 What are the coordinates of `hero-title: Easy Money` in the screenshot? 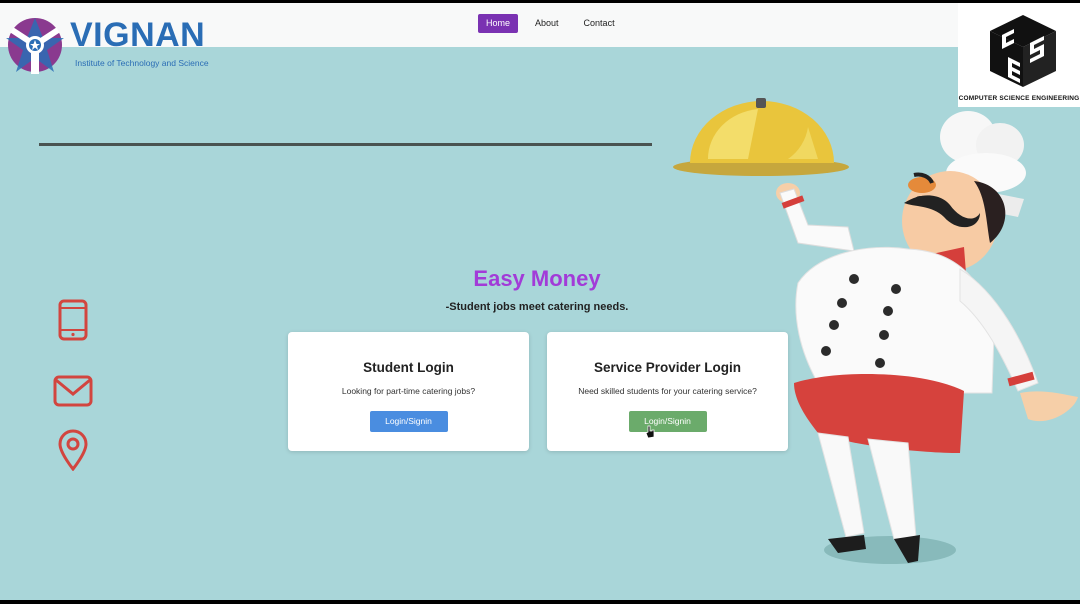 It's located at (537, 278).